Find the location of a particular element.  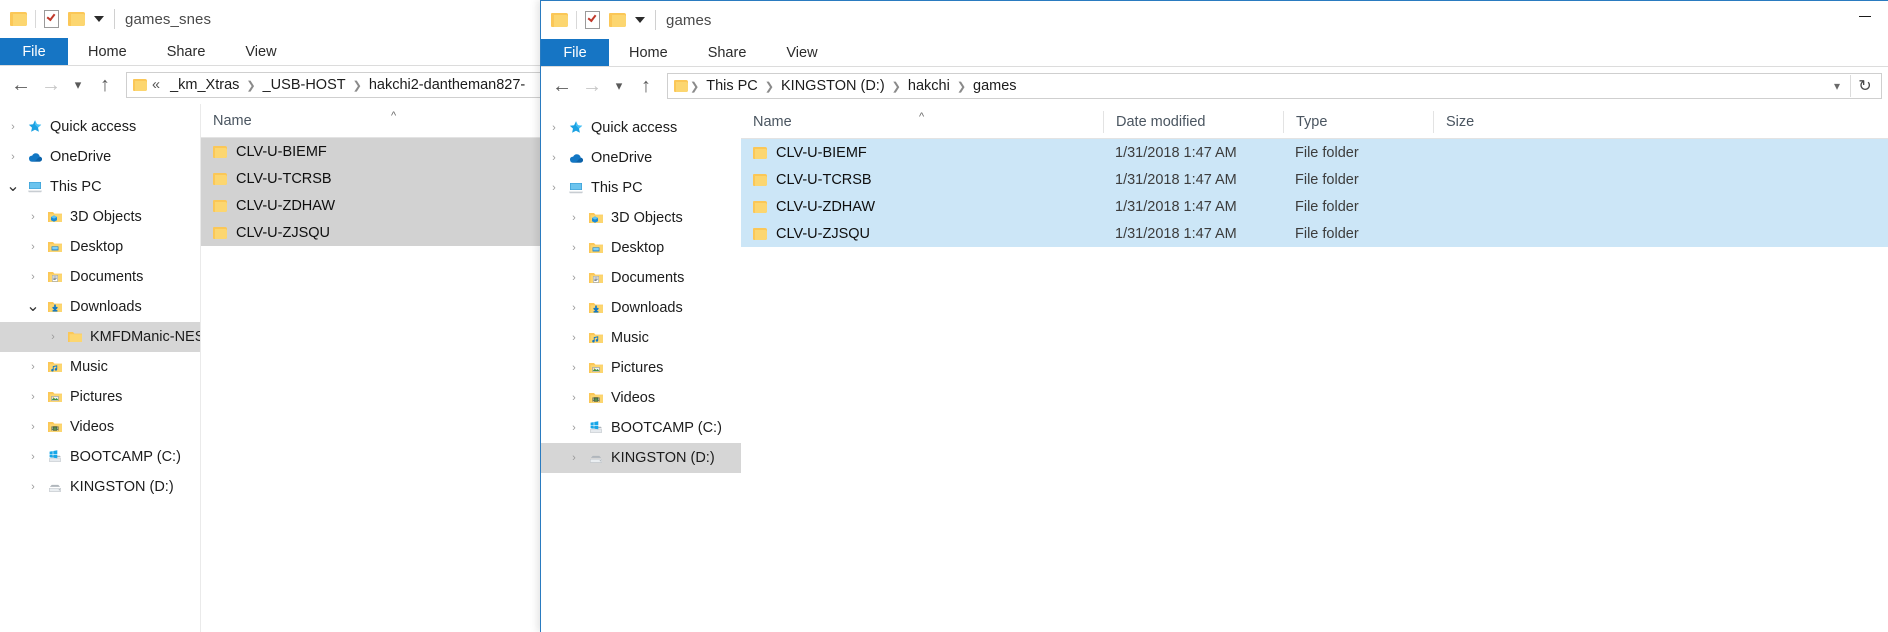

breadcrumb-item-2: hakchi is located at coordinates (929, 86).